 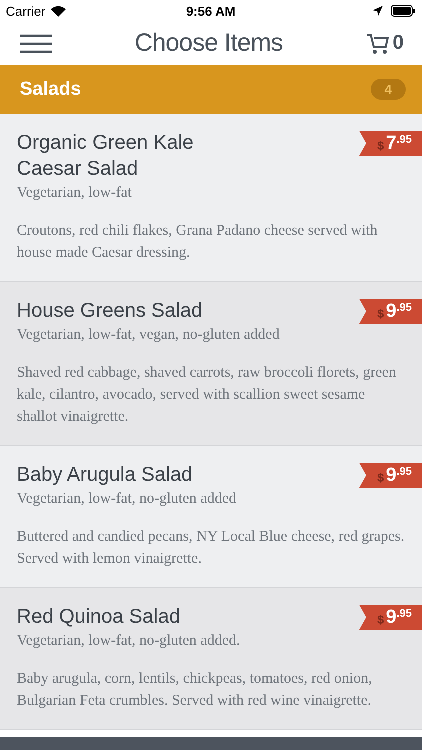 What do you see at coordinates (110, 311) in the screenshot?
I see `item-name: House Greens Salad` at bounding box center [110, 311].